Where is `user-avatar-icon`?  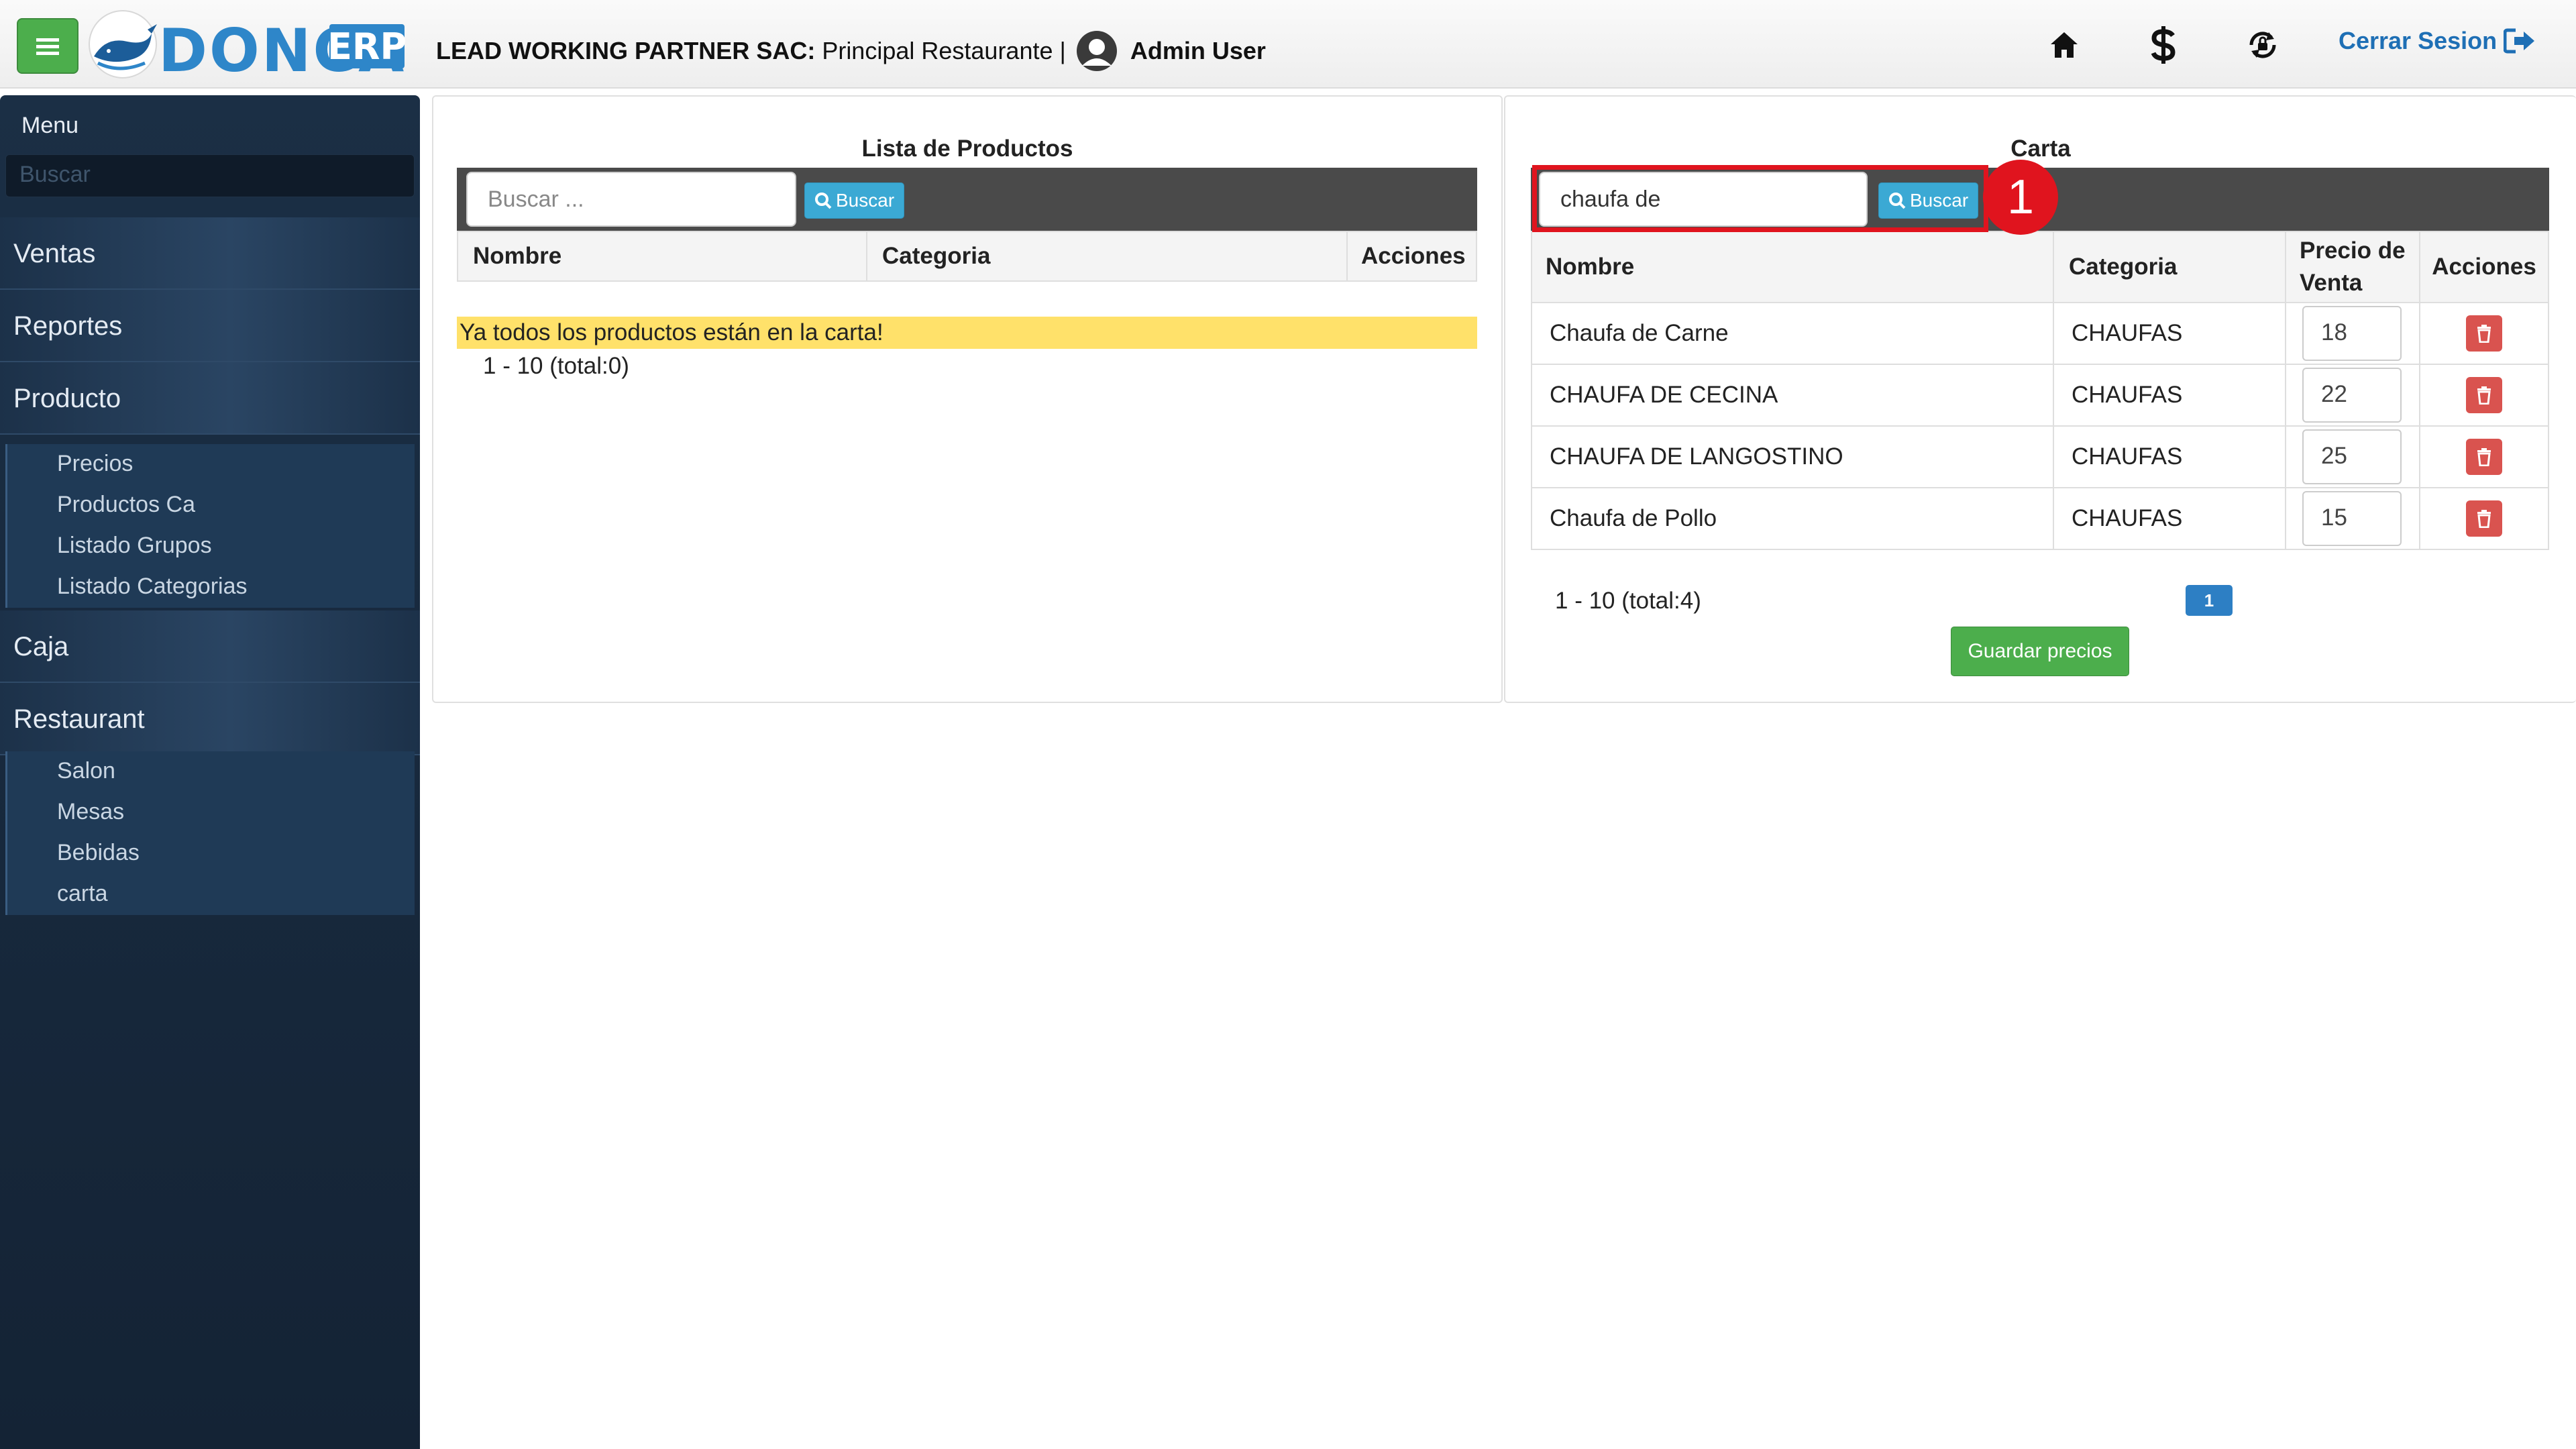 user-avatar-icon is located at coordinates (1096, 51).